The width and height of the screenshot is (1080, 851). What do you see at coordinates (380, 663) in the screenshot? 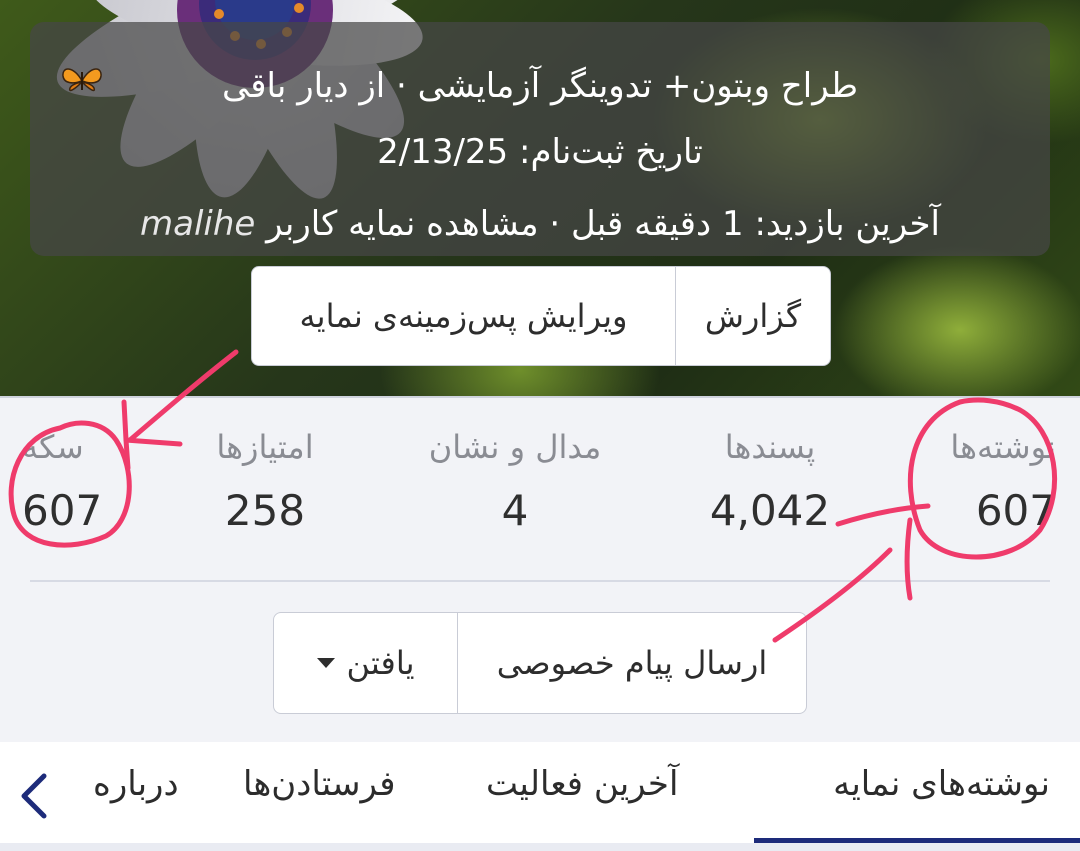
I see `find-label: یافتن` at bounding box center [380, 663].